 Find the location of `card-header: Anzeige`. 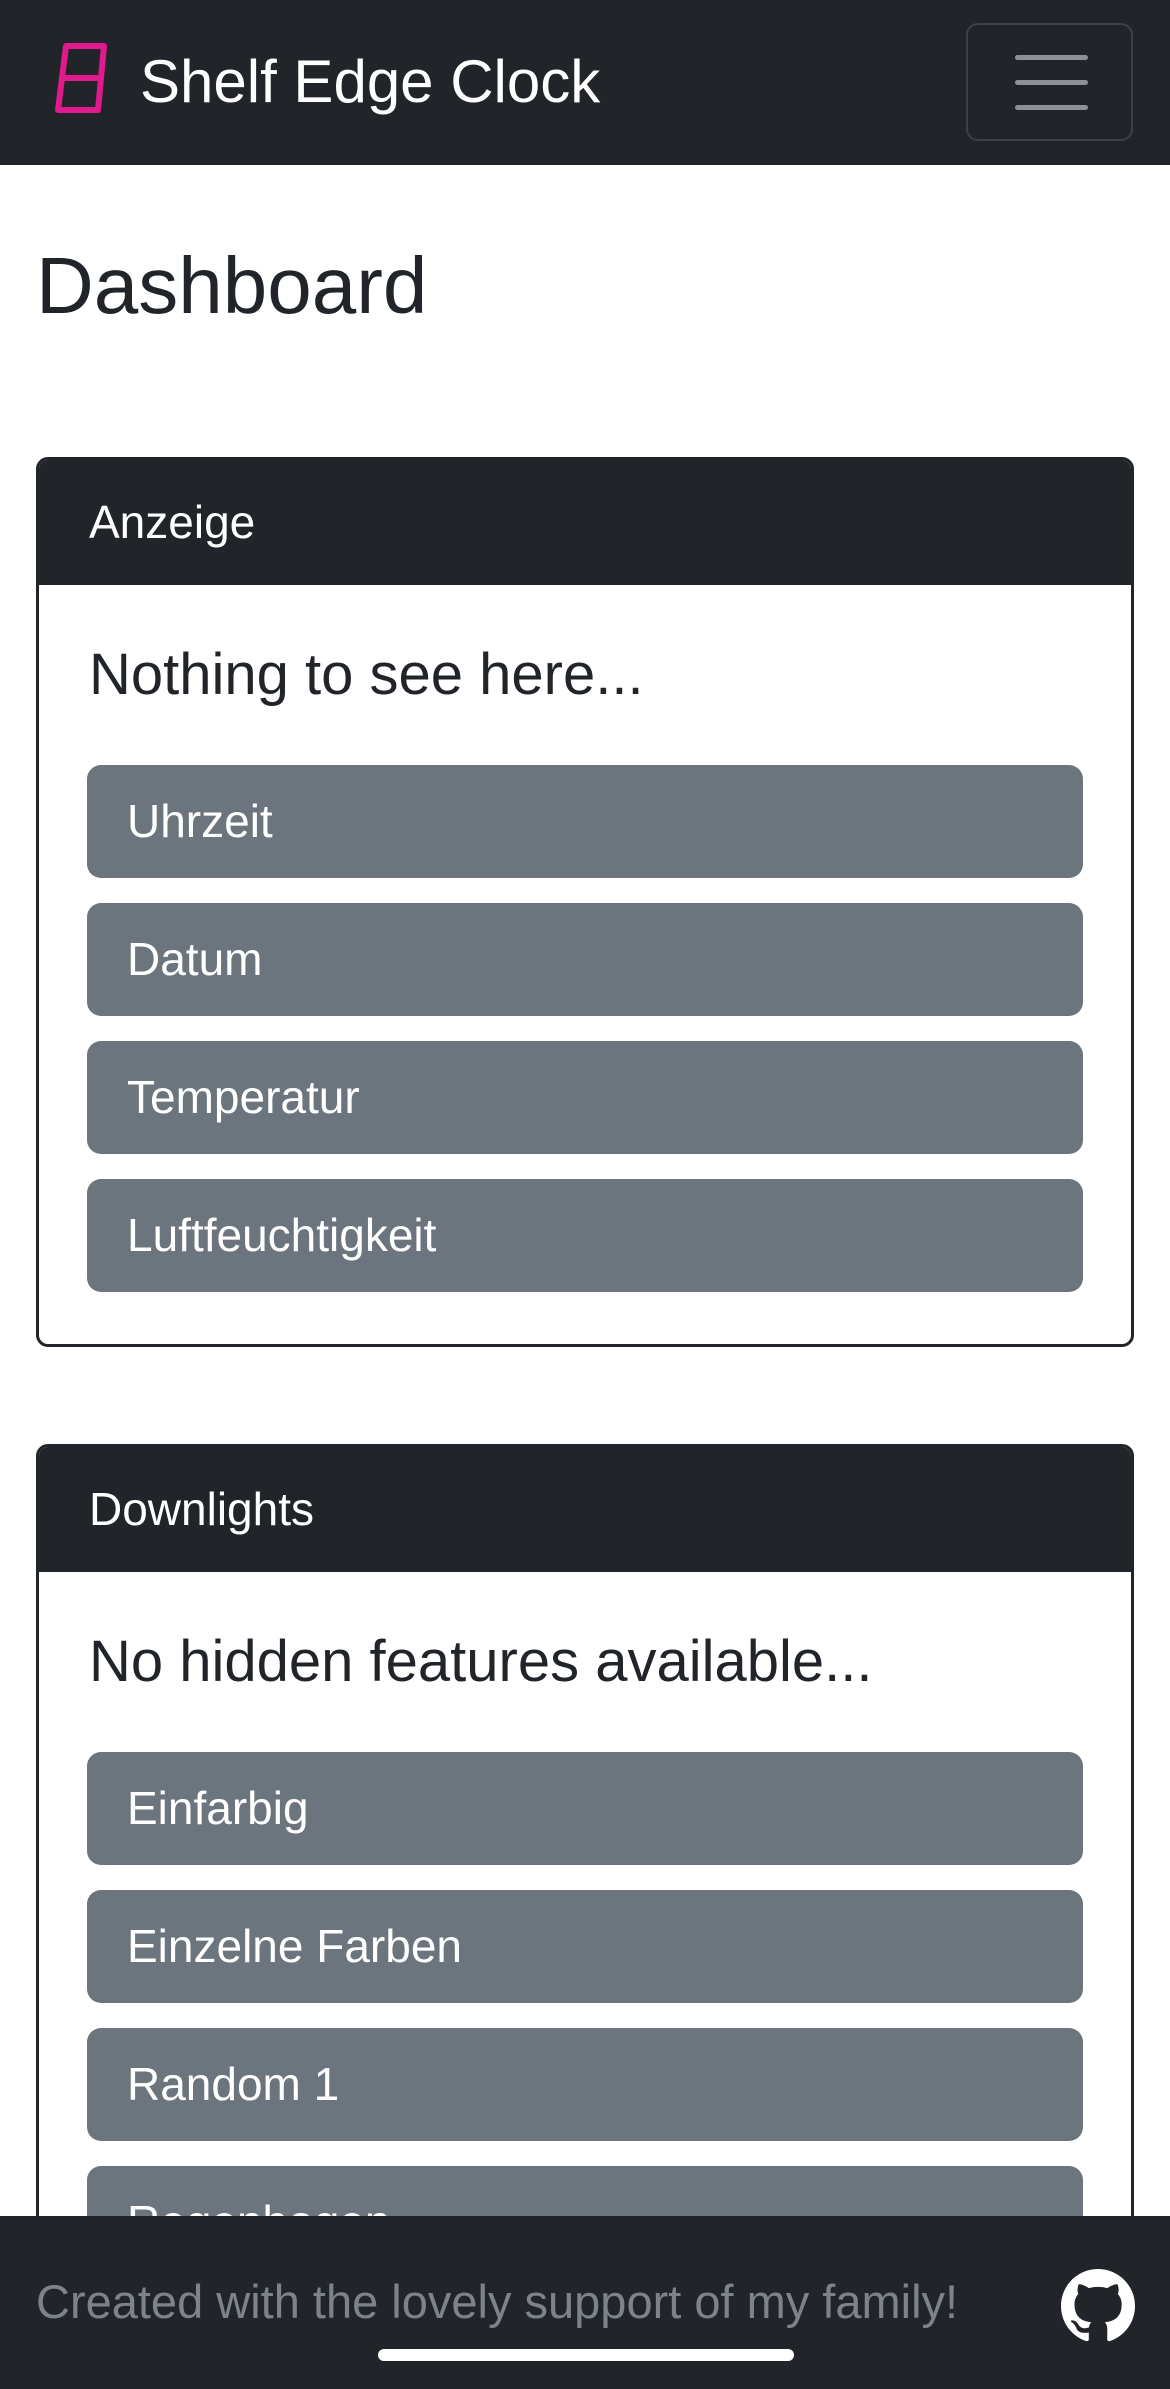

card-header: Anzeige is located at coordinates (585, 522).